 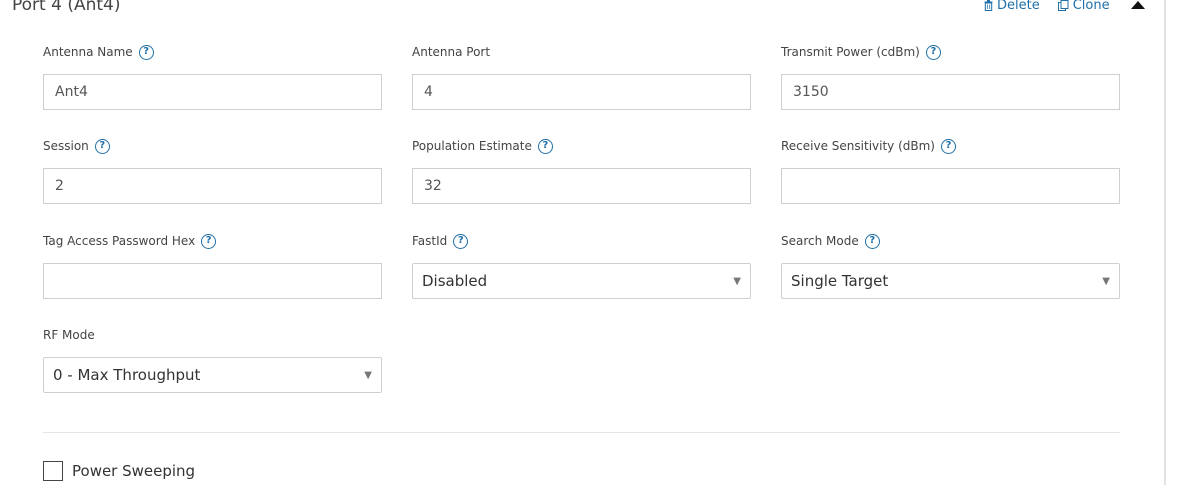 I want to click on panel-right-border, so click(x=1165, y=242).